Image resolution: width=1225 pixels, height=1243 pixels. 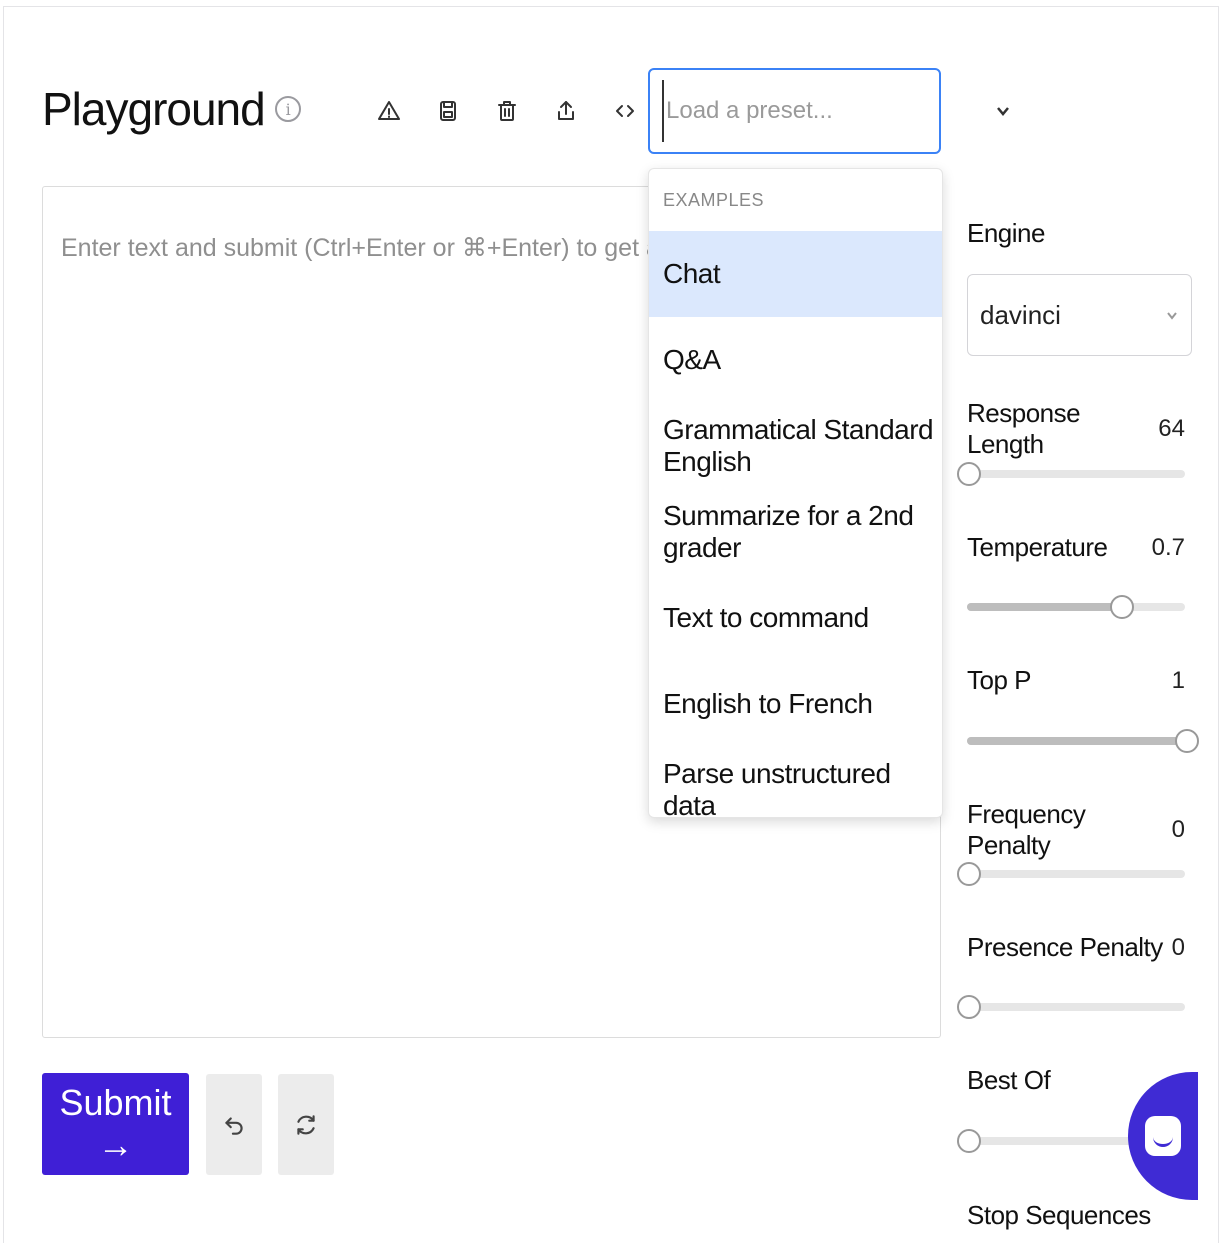 I want to click on menu-item-chat: Chat, so click(x=795, y=274).